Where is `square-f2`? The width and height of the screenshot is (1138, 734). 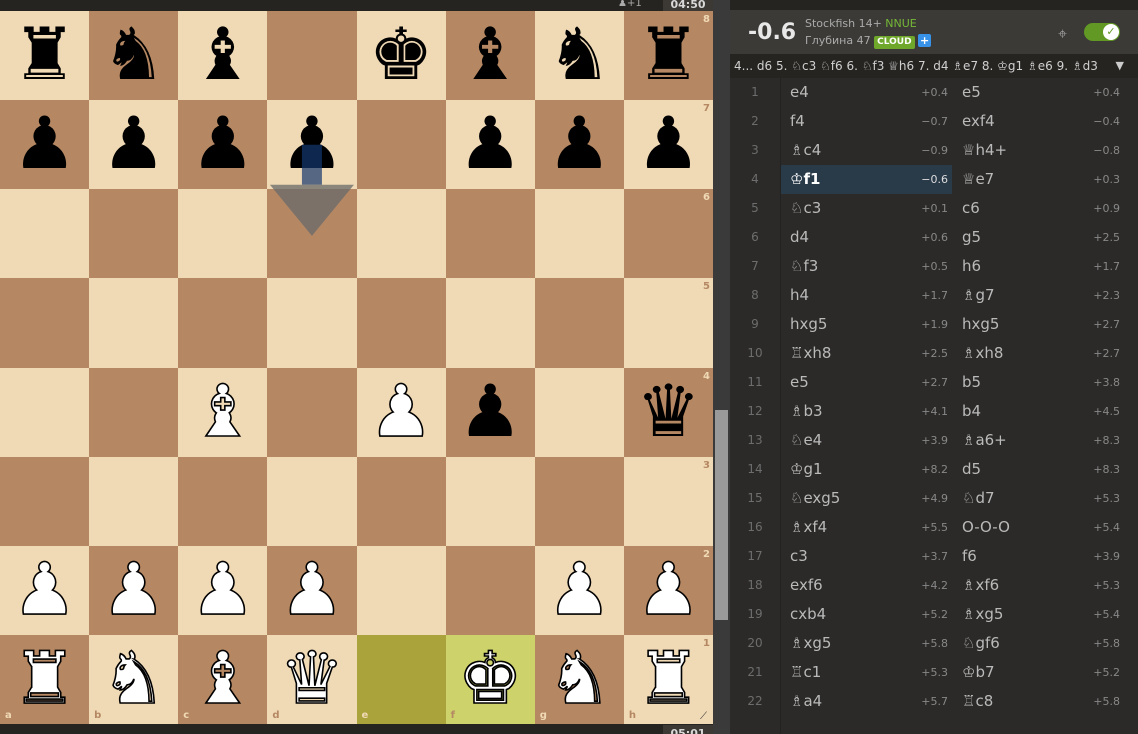
square-f2 is located at coordinates (490, 590).